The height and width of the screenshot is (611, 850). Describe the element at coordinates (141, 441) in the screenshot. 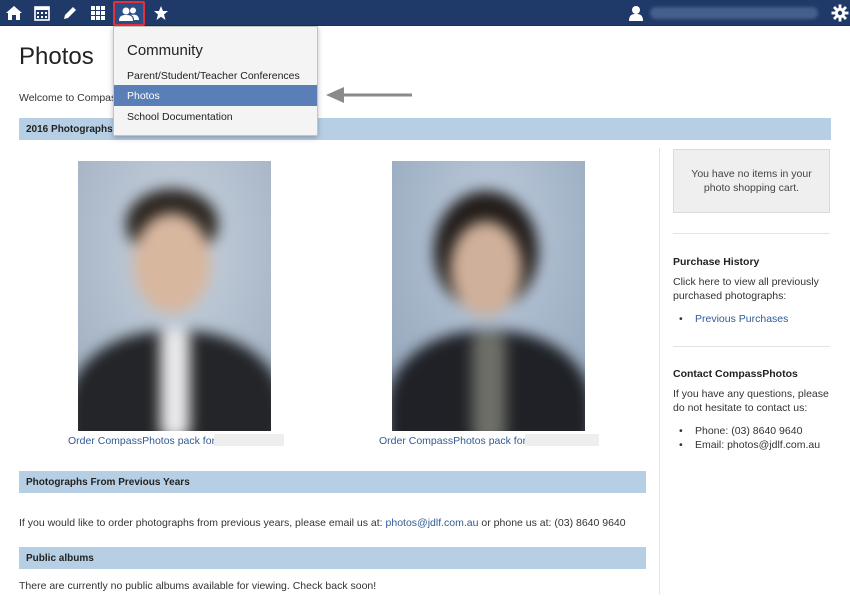

I see `order-photos-link-1: Order CompassPhotos pack for` at that location.